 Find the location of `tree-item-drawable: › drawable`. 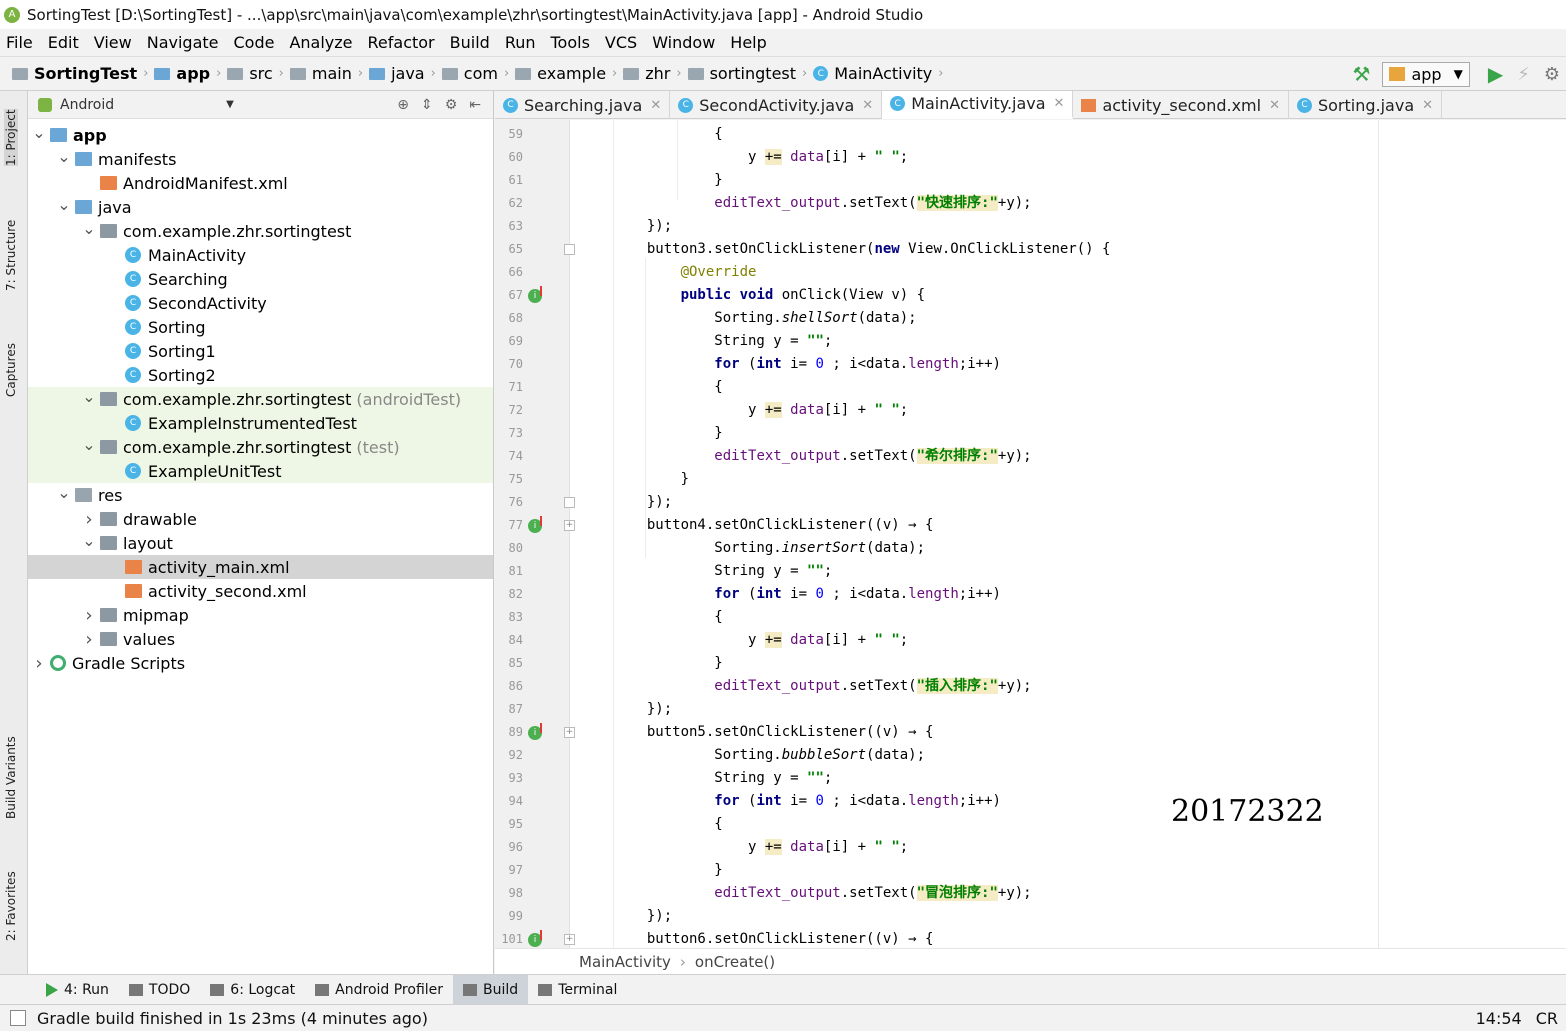

tree-item-drawable: › drawable is located at coordinates (260, 519).